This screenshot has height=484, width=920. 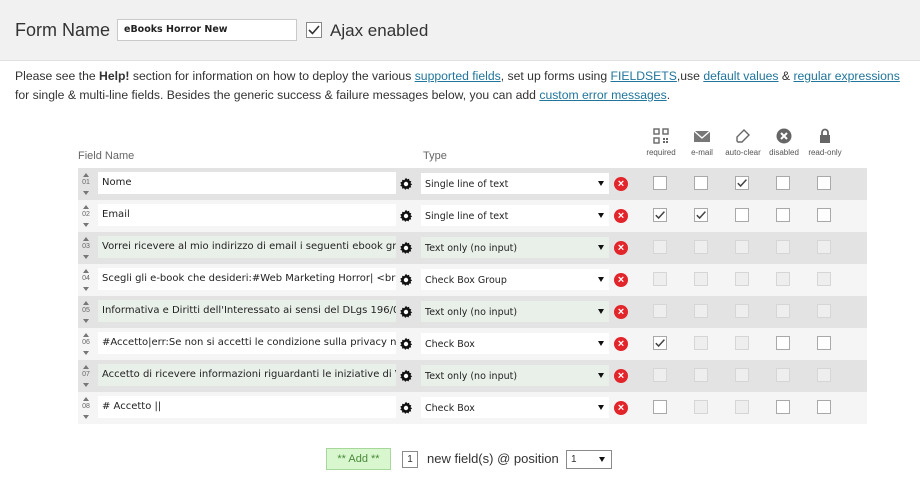 What do you see at coordinates (740, 76) in the screenshot?
I see `default-values-link: default values` at bounding box center [740, 76].